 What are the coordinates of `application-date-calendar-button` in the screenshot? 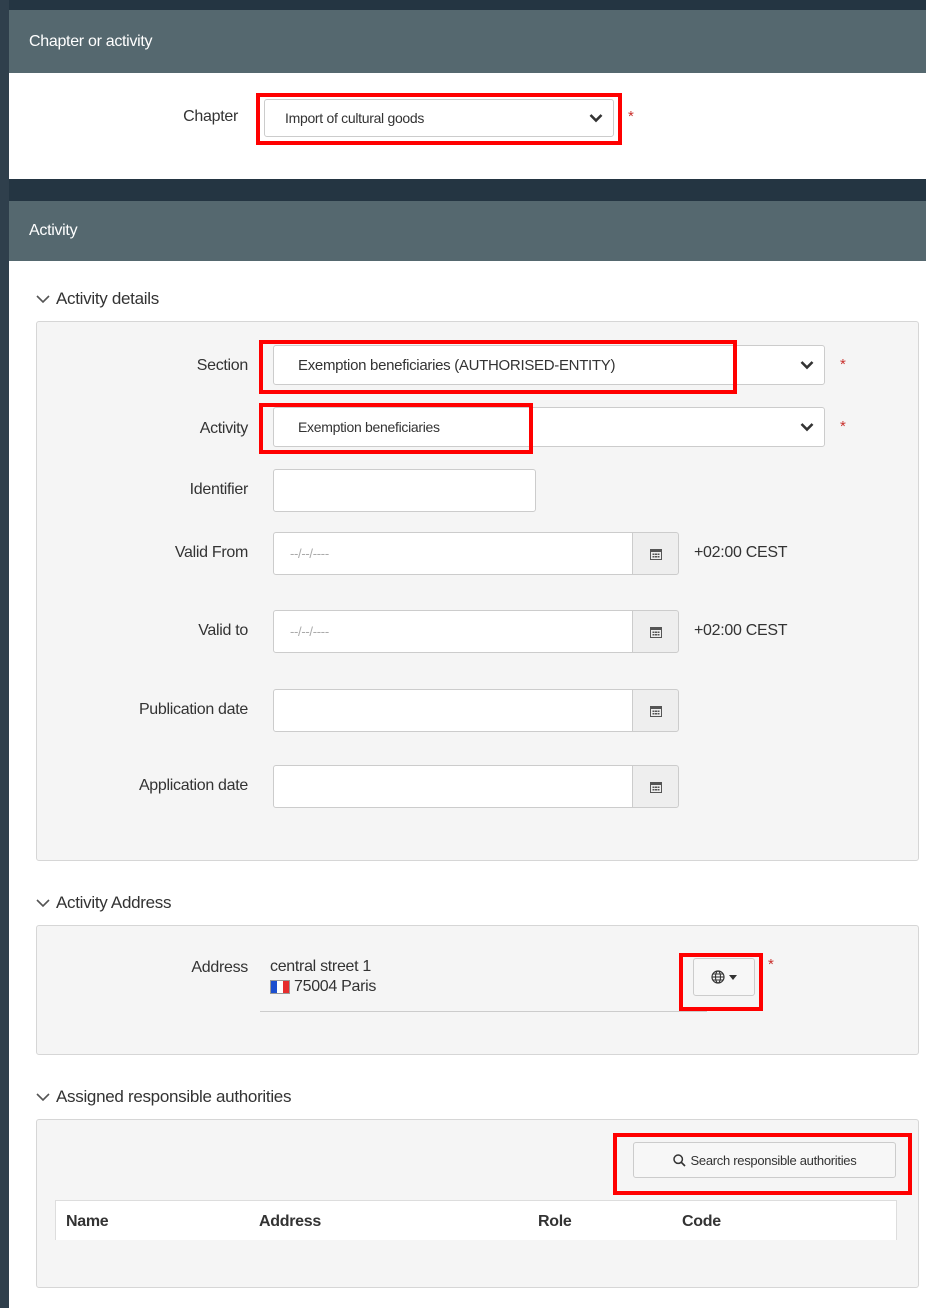 It's located at (655, 786).